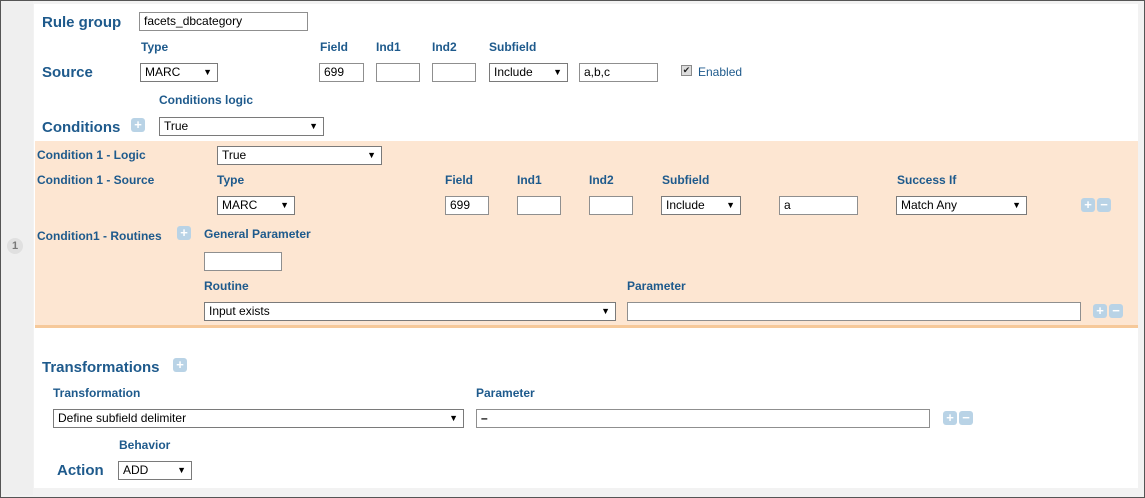  I want to click on condition-1-success-header: Success If, so click(927, 180).